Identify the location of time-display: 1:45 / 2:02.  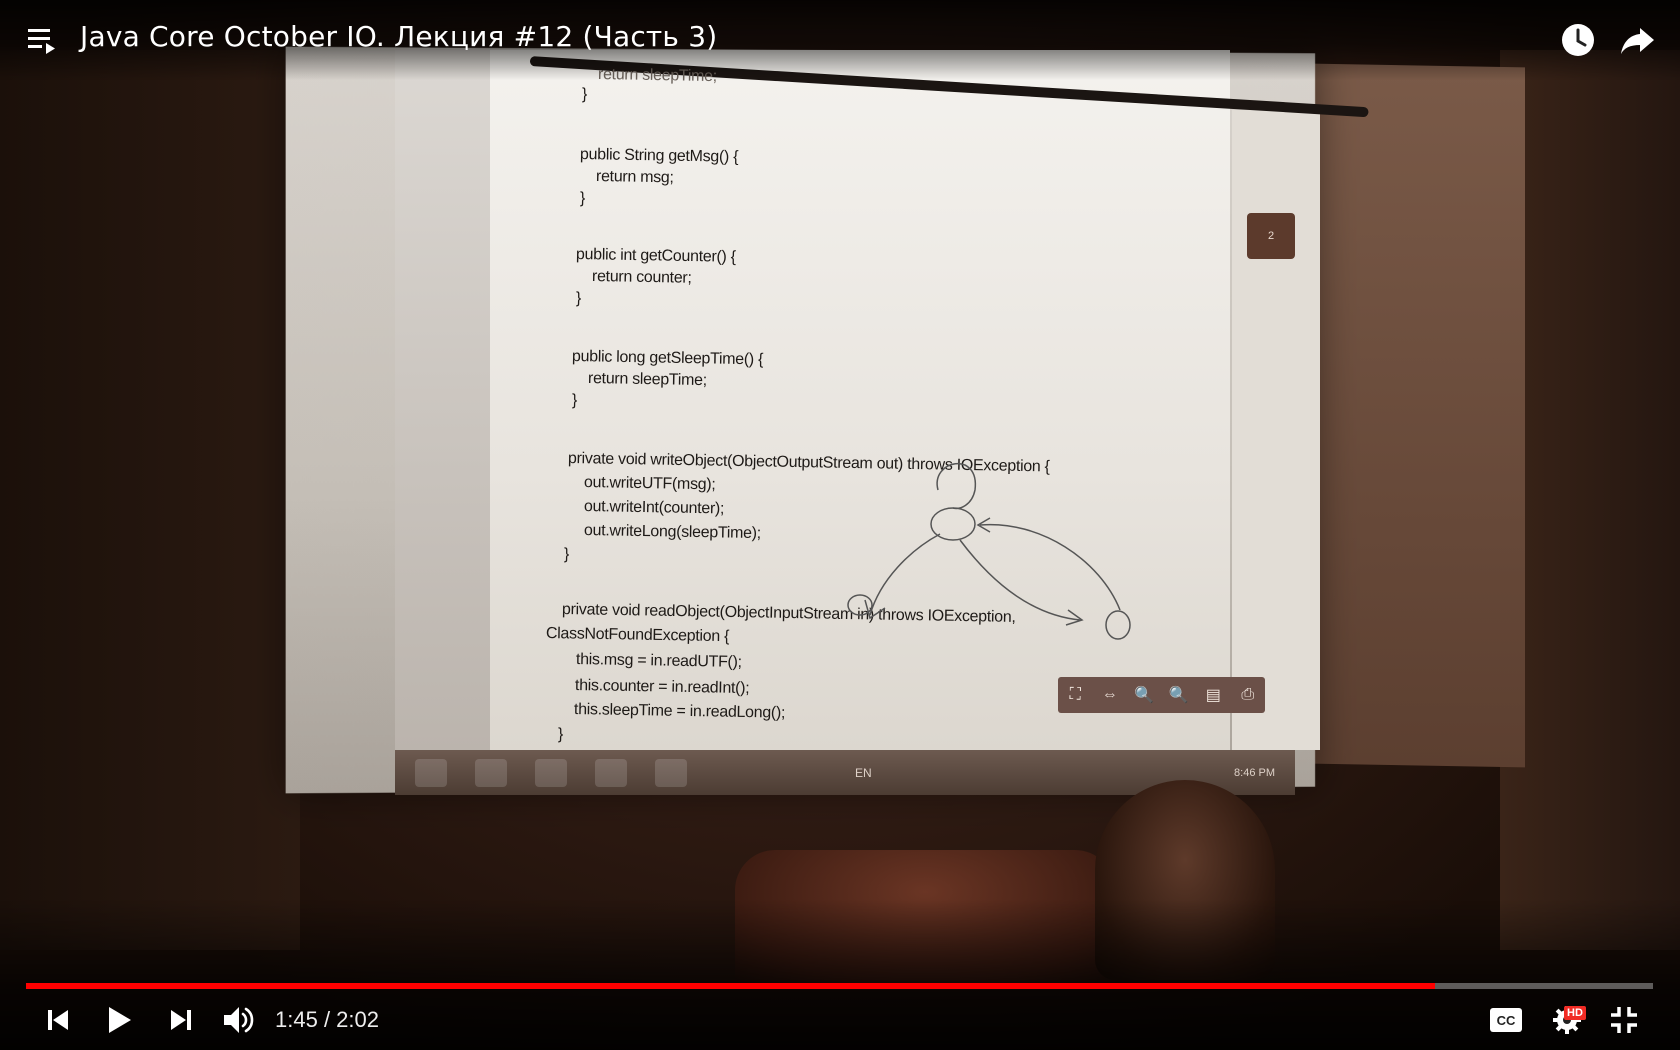
(327, 1020).